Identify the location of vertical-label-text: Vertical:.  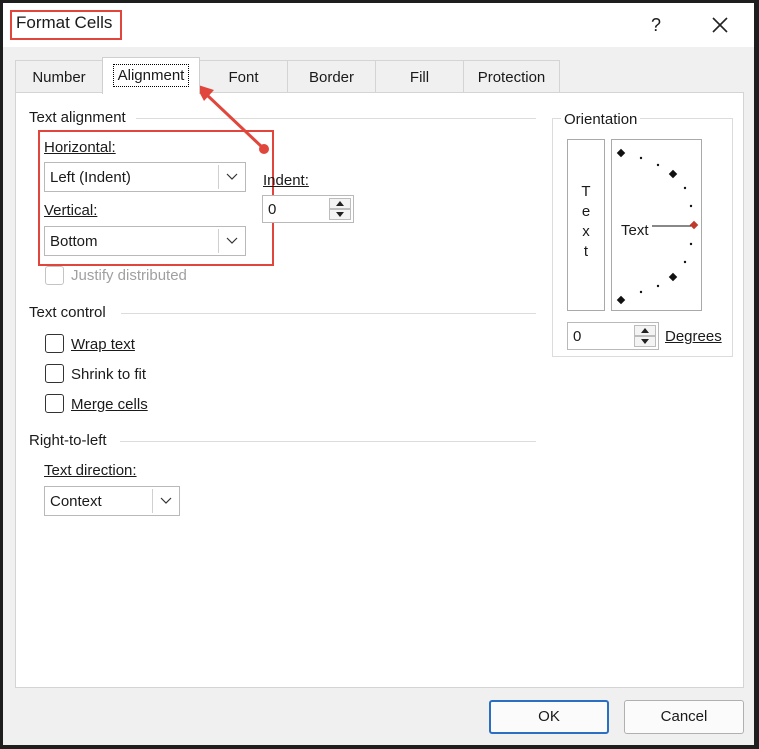
(71, 210).